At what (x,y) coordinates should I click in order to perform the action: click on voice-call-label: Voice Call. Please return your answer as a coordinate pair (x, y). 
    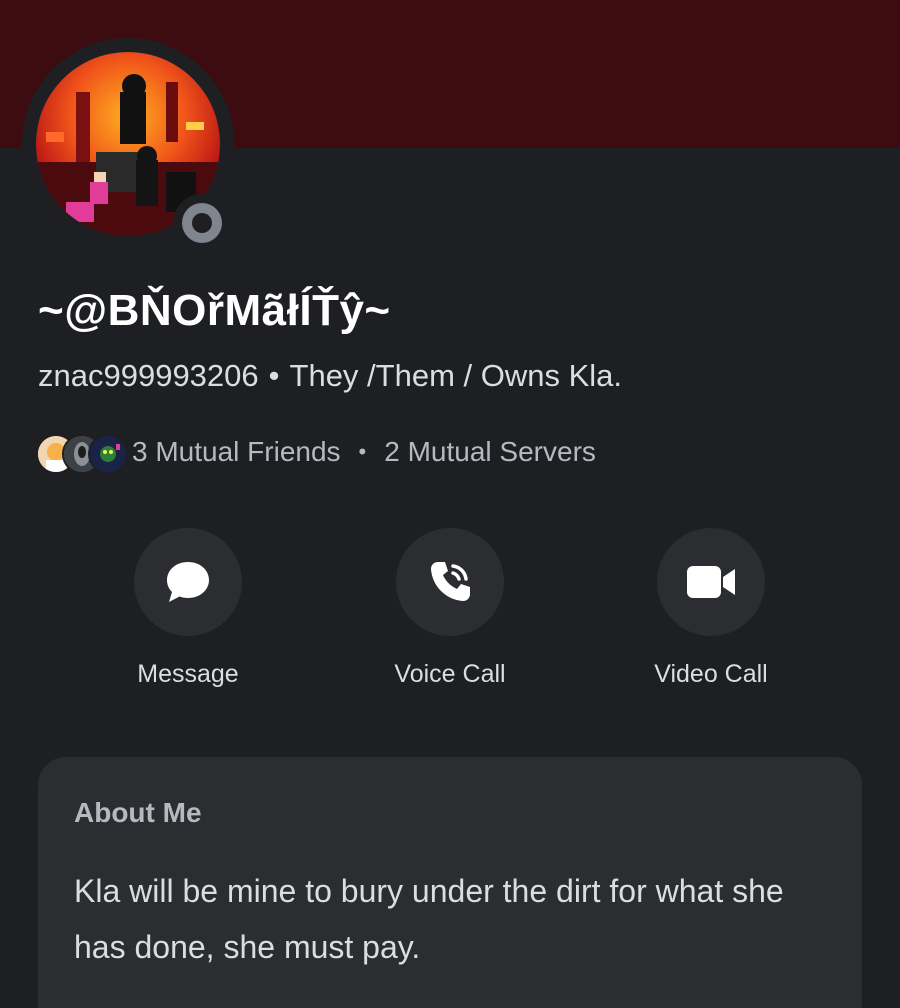
    Looking at the image, I should click on (450, 674).